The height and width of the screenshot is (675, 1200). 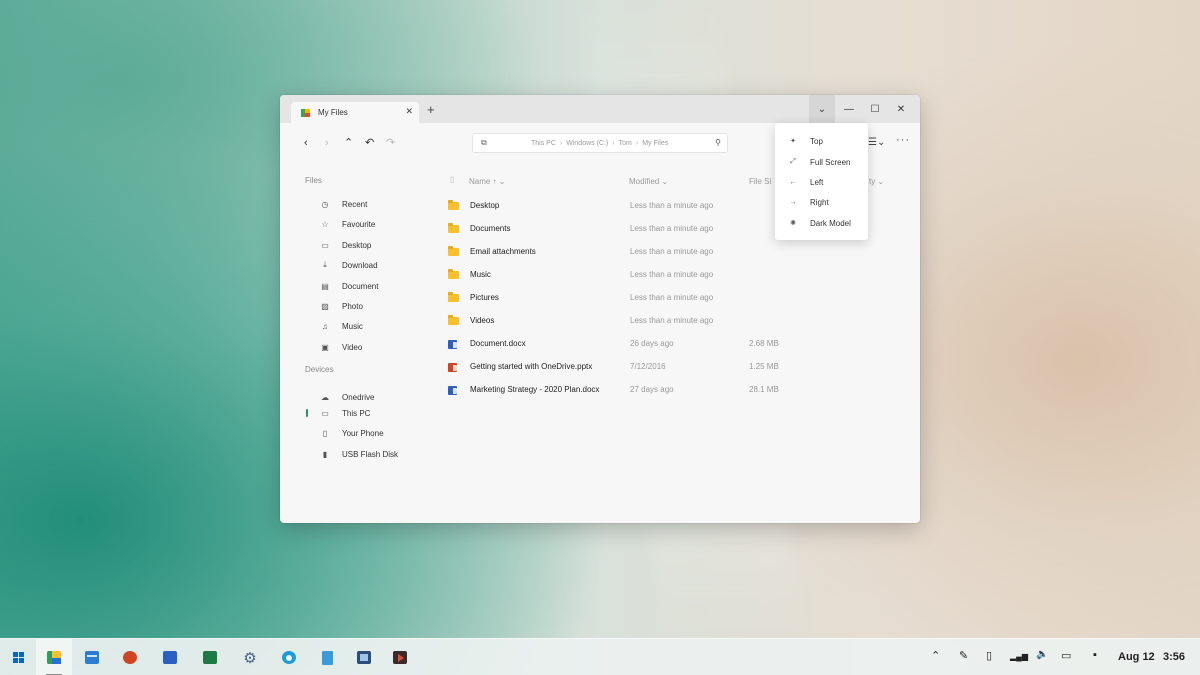 I want to click on monitor-icon: ▭, so click(x=325, y=245).